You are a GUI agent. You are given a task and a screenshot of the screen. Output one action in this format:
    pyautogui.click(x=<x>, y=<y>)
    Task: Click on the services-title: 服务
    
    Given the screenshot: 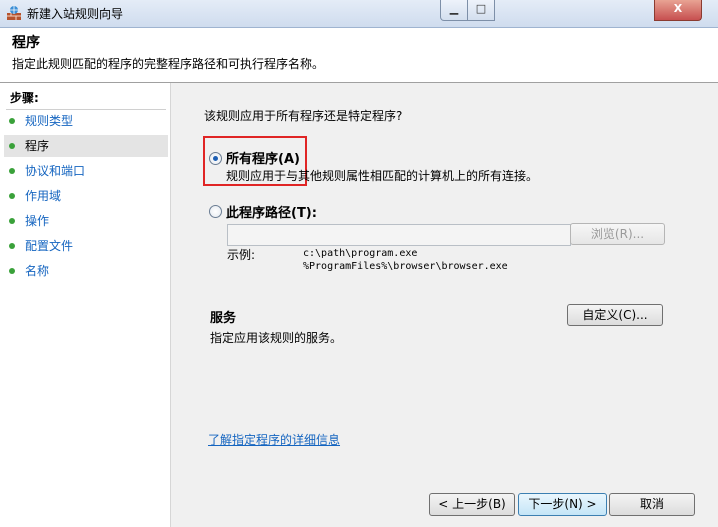 What is the action you would take?
    pyautogui.click(x=223, y=318)
    